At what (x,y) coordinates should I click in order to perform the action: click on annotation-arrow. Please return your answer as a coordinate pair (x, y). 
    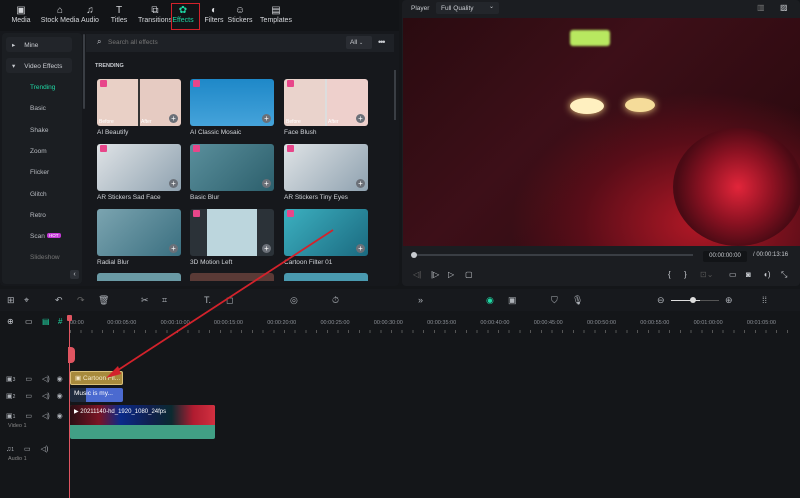
    Looking at the image, I should click on (220, 303).